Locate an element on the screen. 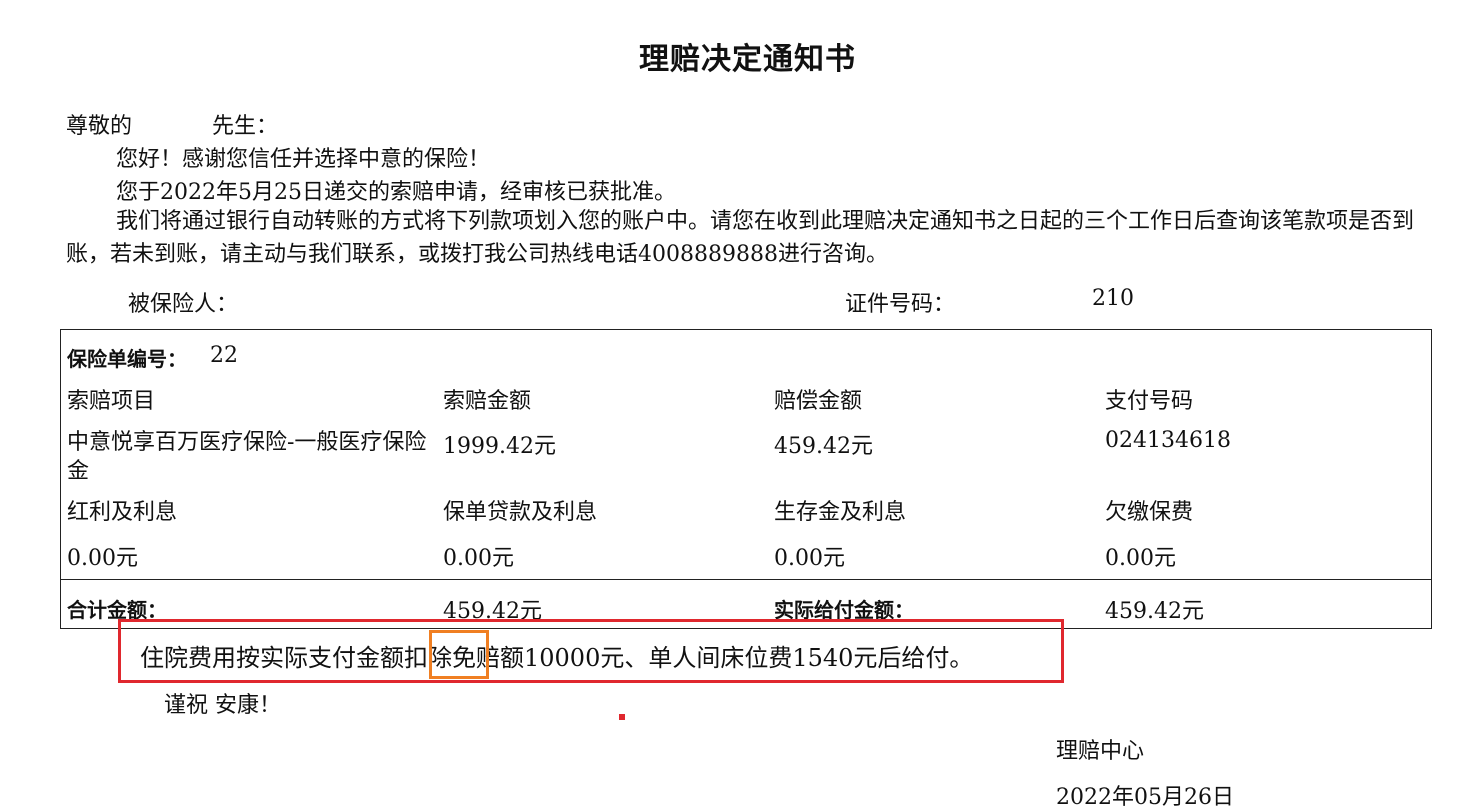  policy-number-value: 22 is located at coordinates (224, 355).